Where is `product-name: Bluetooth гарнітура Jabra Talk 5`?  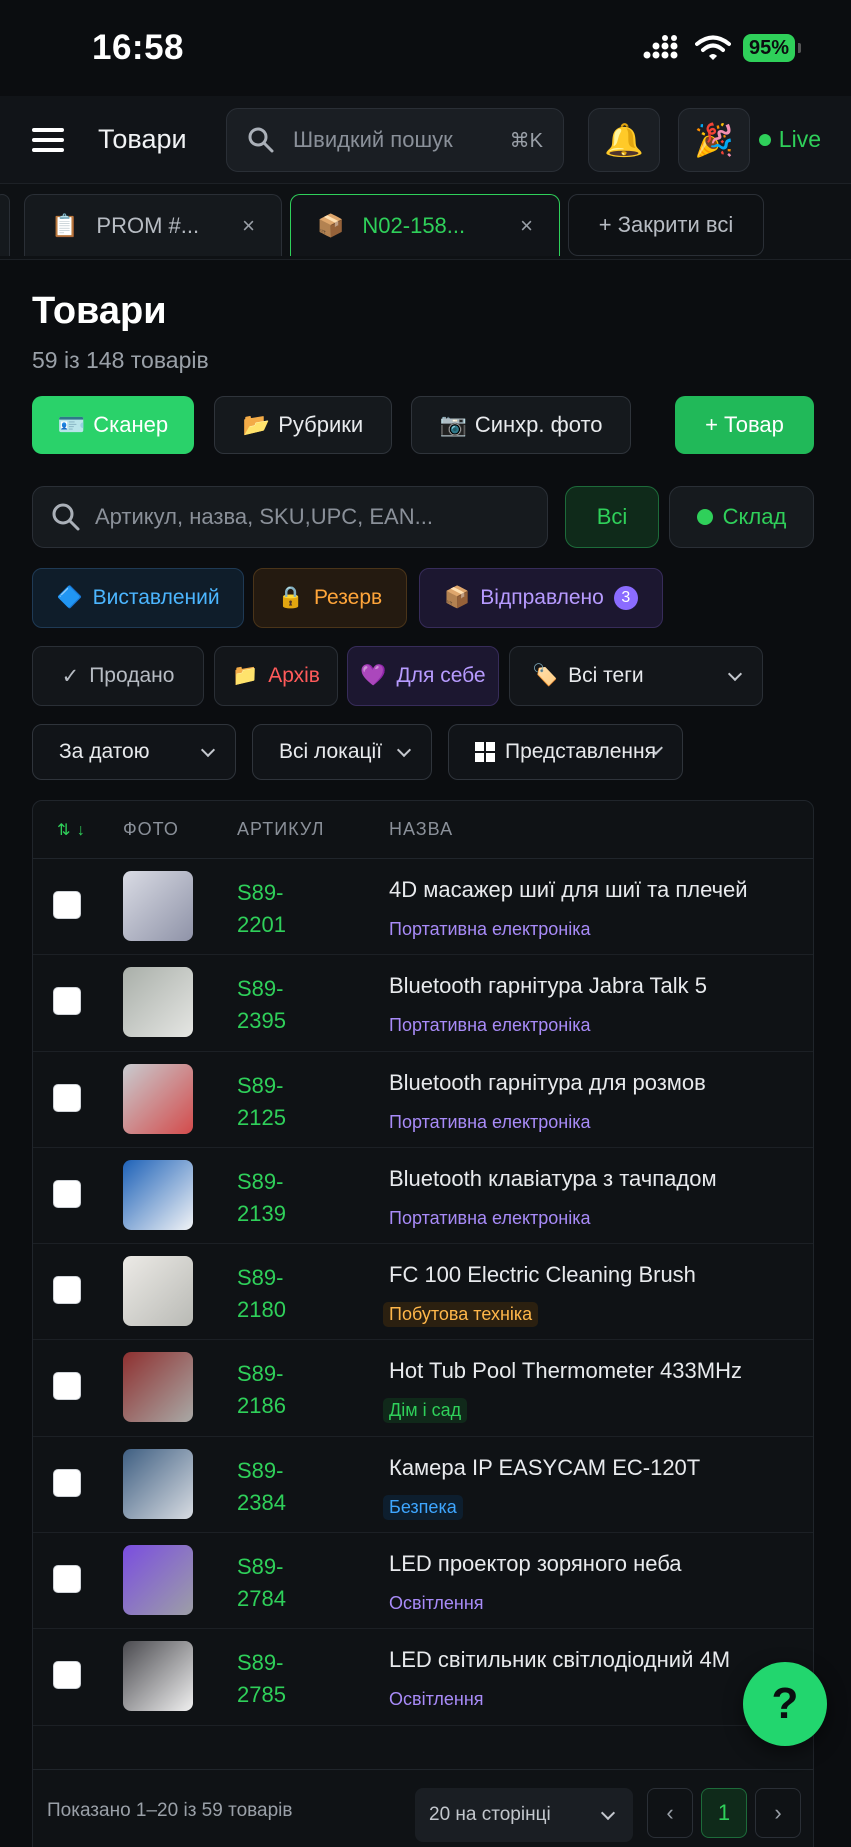 product-name: Bluetooth гарнітура Jabra Talk 5 is located at coordinates (548, 986).